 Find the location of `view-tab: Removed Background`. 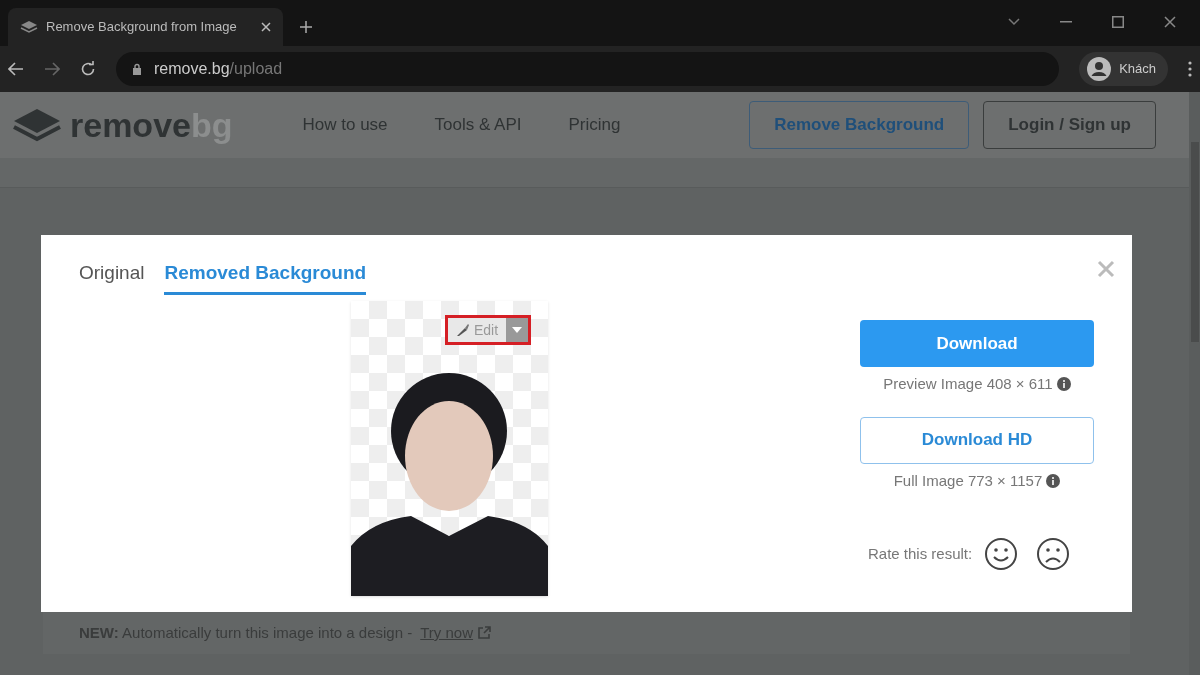

view-tab: Removed Background is located at coordinates (265, 277).